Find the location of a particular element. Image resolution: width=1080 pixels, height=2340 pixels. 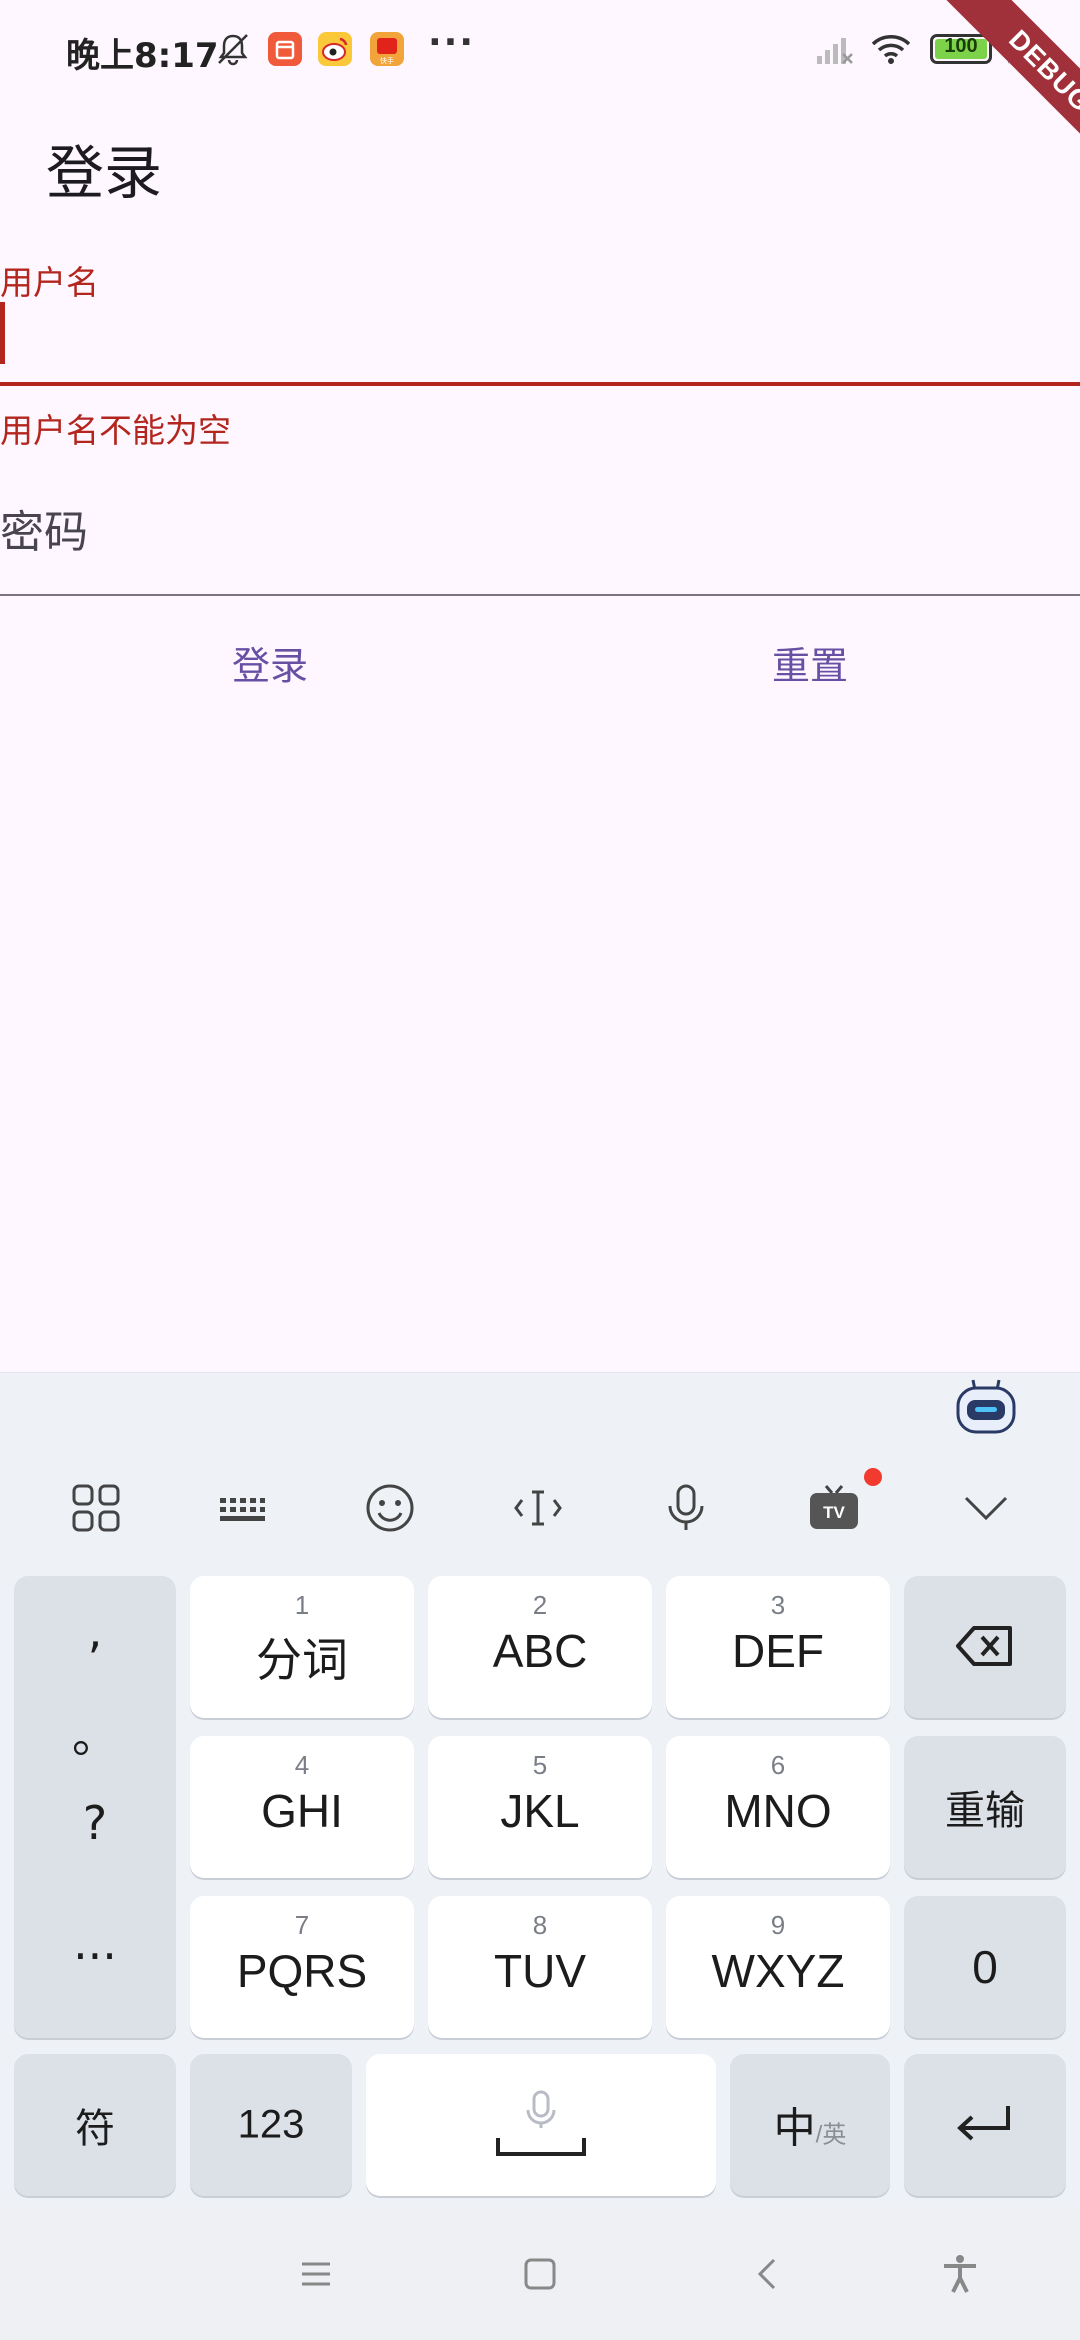

password-underline is located at coordinates (540, 595).